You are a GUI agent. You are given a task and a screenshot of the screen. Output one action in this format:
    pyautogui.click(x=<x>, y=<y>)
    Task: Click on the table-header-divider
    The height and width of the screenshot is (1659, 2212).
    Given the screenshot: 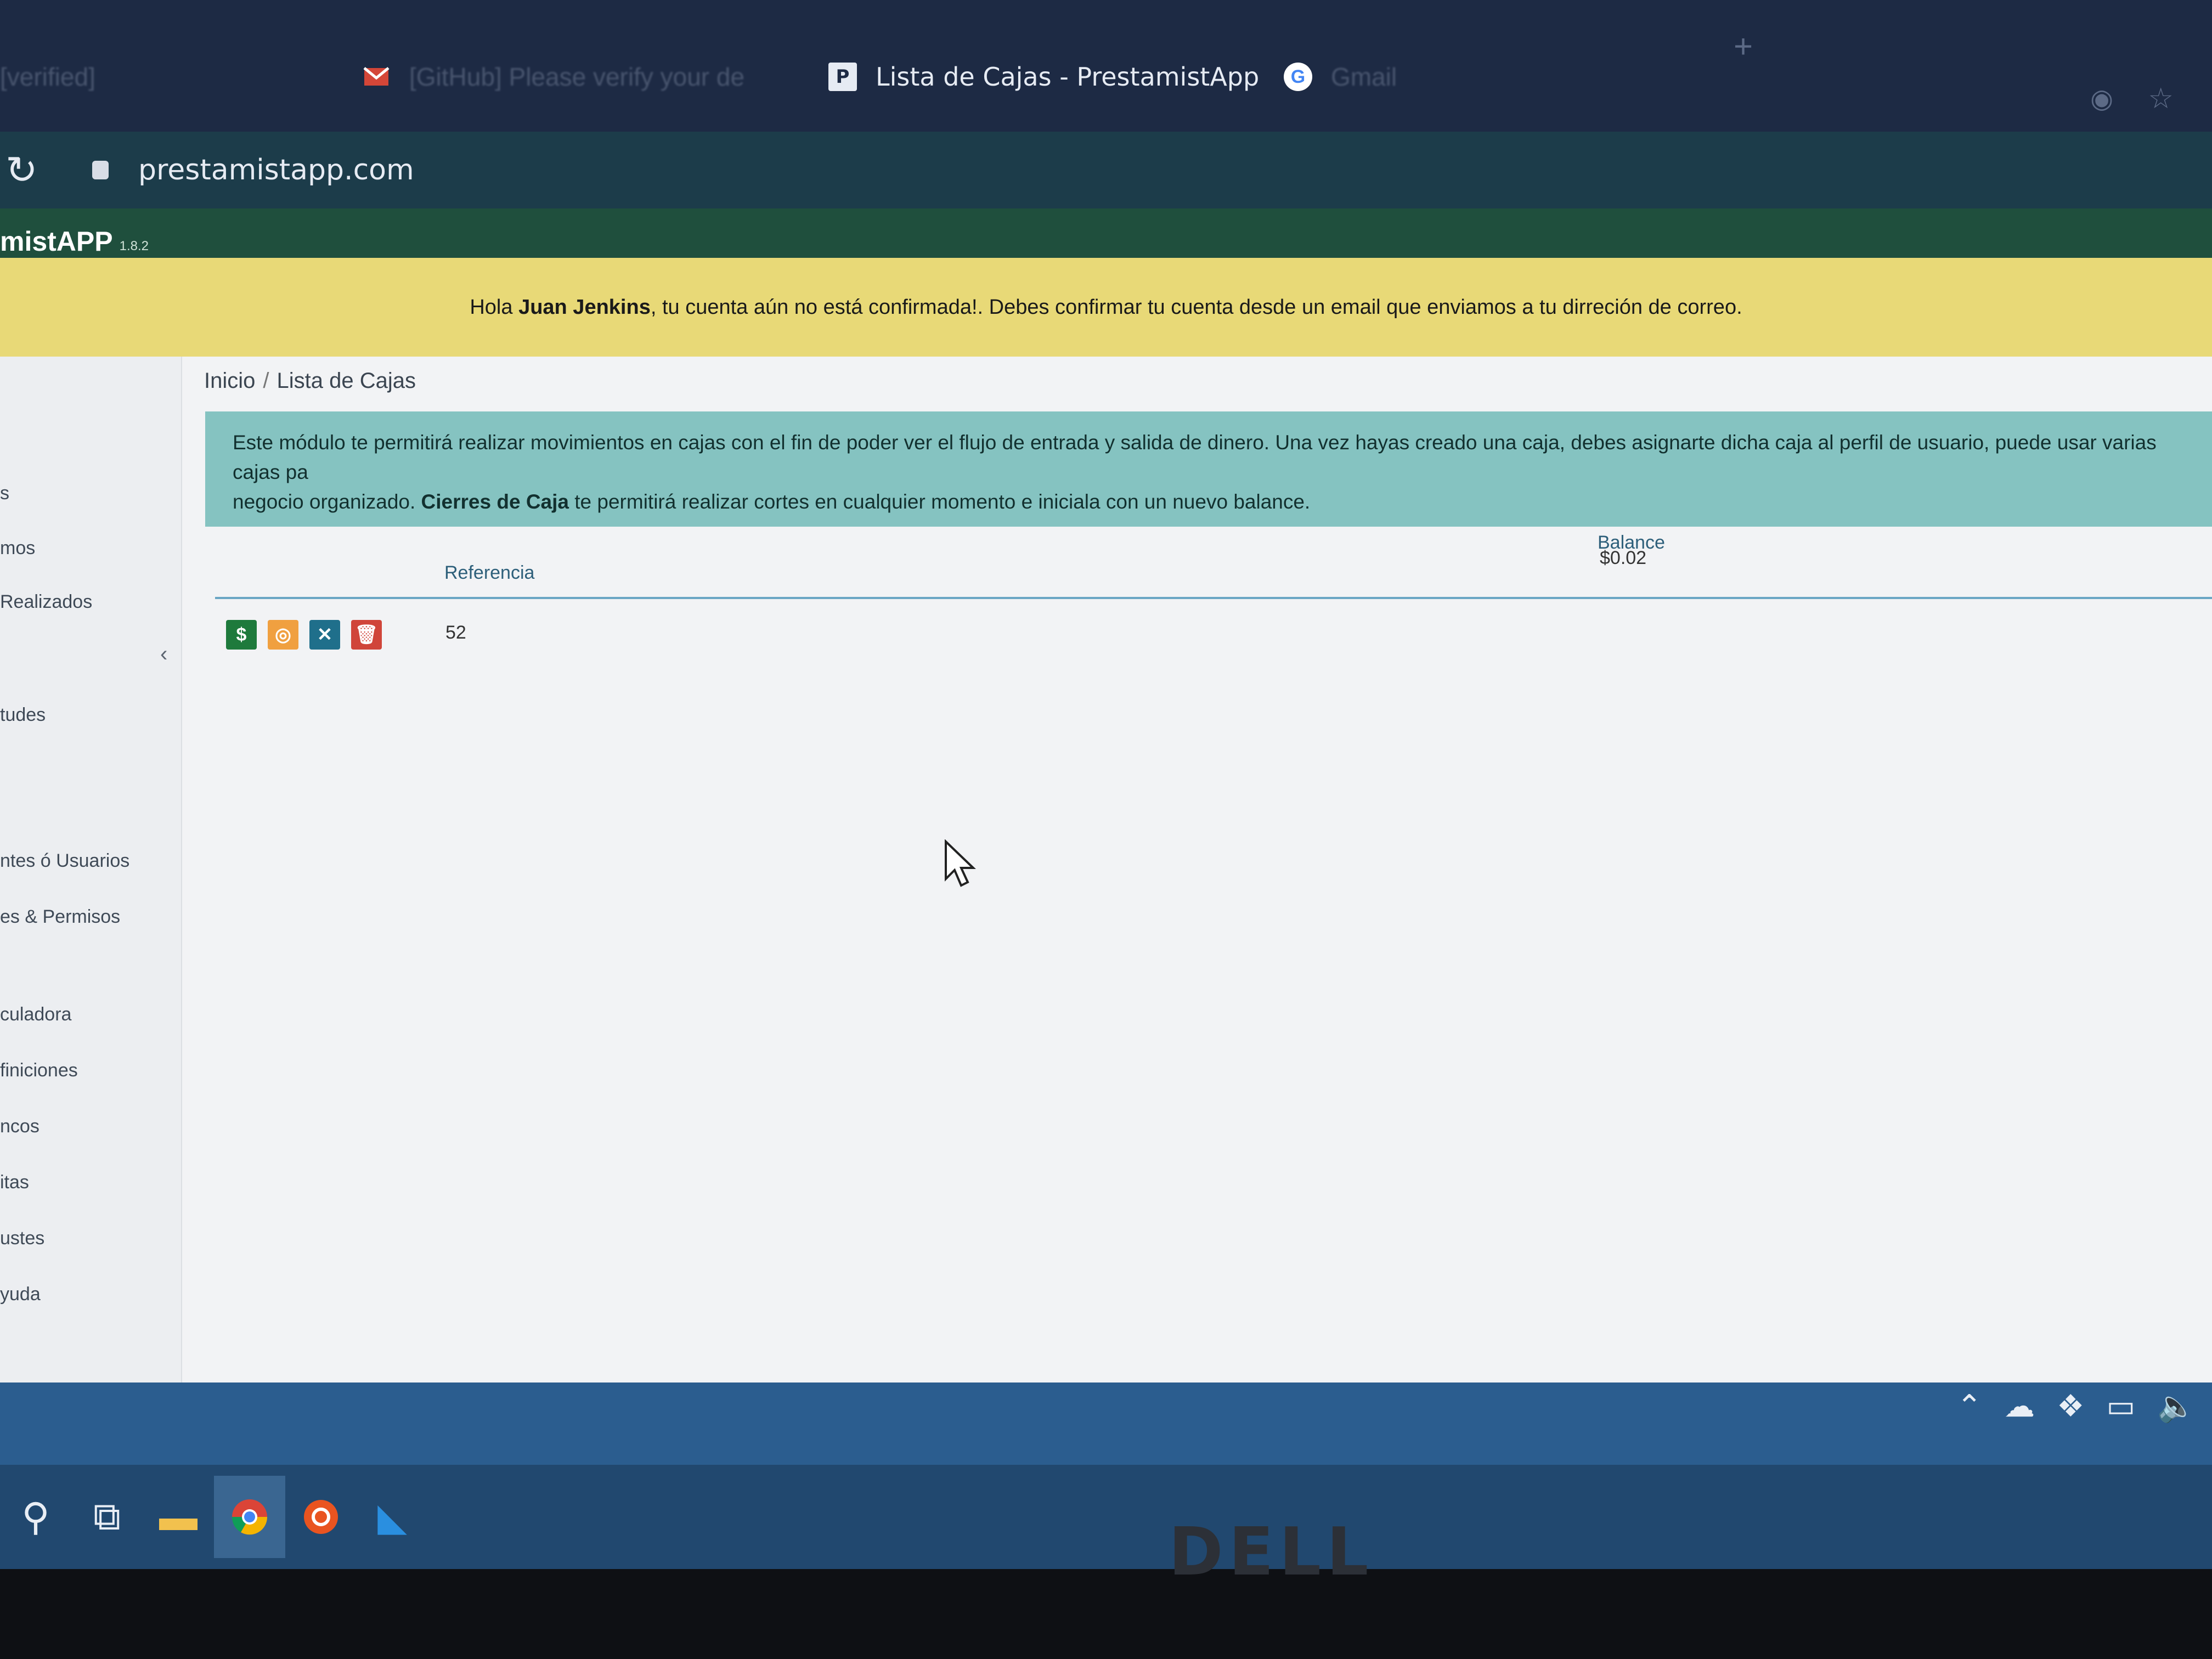 What is the action you would take?
    pyautogui.click(x=1214, y=598)
    